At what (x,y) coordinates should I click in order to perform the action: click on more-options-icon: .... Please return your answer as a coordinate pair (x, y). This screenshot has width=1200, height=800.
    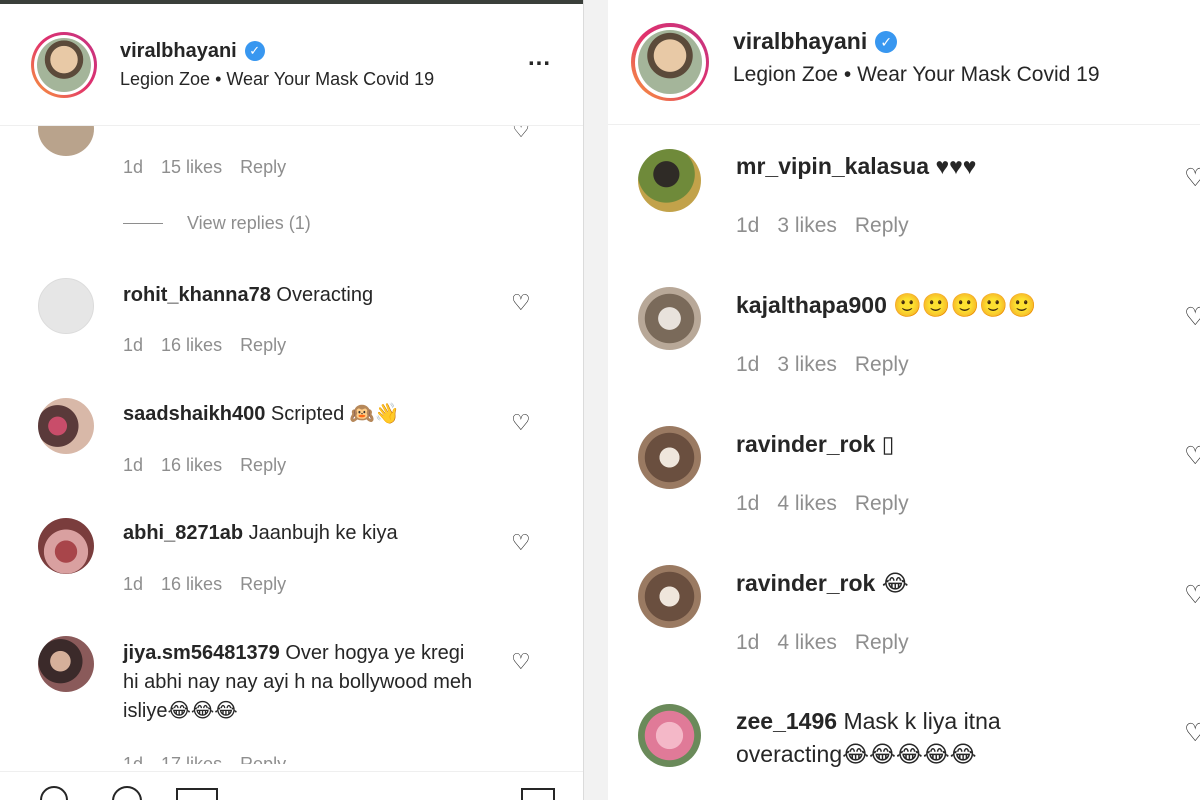
    Looking at the image, I should click on (539, 58).